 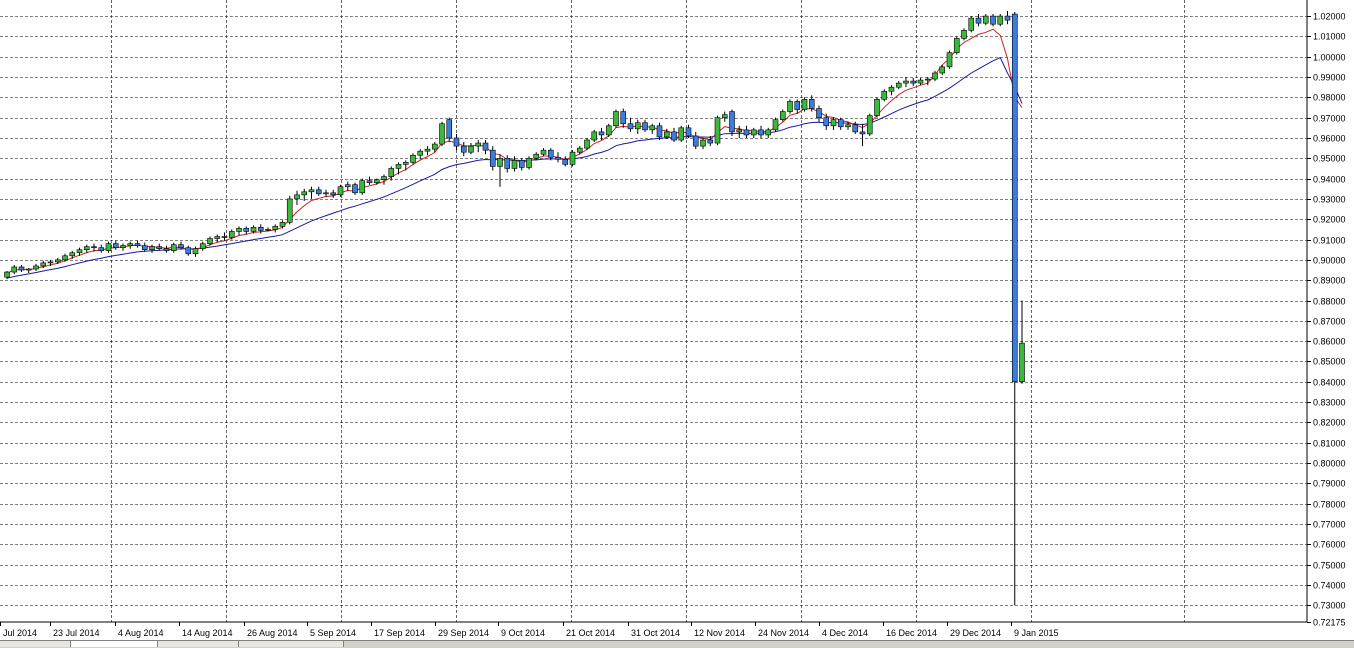 What do you see at coordinates (1329, 505) in the screenshot?
I see `price-tick-label: 0.78000` at bounding box center [1329, 505].